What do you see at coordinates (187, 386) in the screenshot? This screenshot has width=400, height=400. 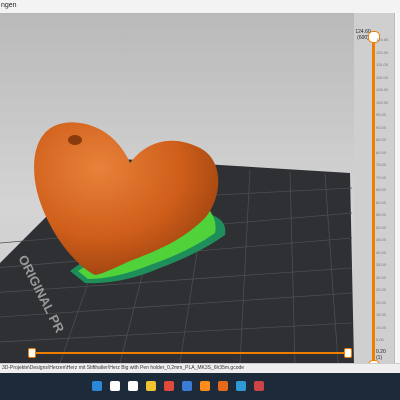 I see `mail-icon` at bounding box center [187, 386].